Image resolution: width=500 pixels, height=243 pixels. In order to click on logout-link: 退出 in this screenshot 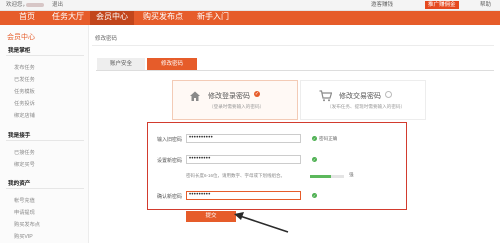, I will do `click(57, 5)`.